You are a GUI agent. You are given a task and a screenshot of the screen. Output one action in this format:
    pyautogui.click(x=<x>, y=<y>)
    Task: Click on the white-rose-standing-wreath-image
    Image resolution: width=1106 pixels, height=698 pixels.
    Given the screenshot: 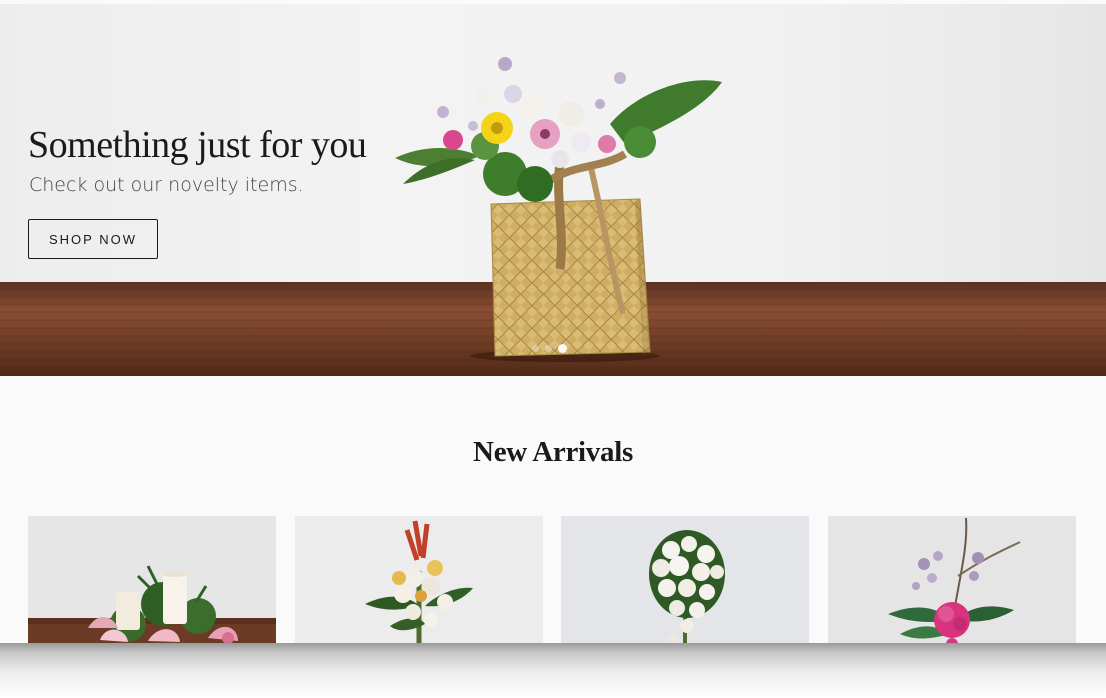 What is the action you would take?
    pyautogui.click(x=685, y=579)
    